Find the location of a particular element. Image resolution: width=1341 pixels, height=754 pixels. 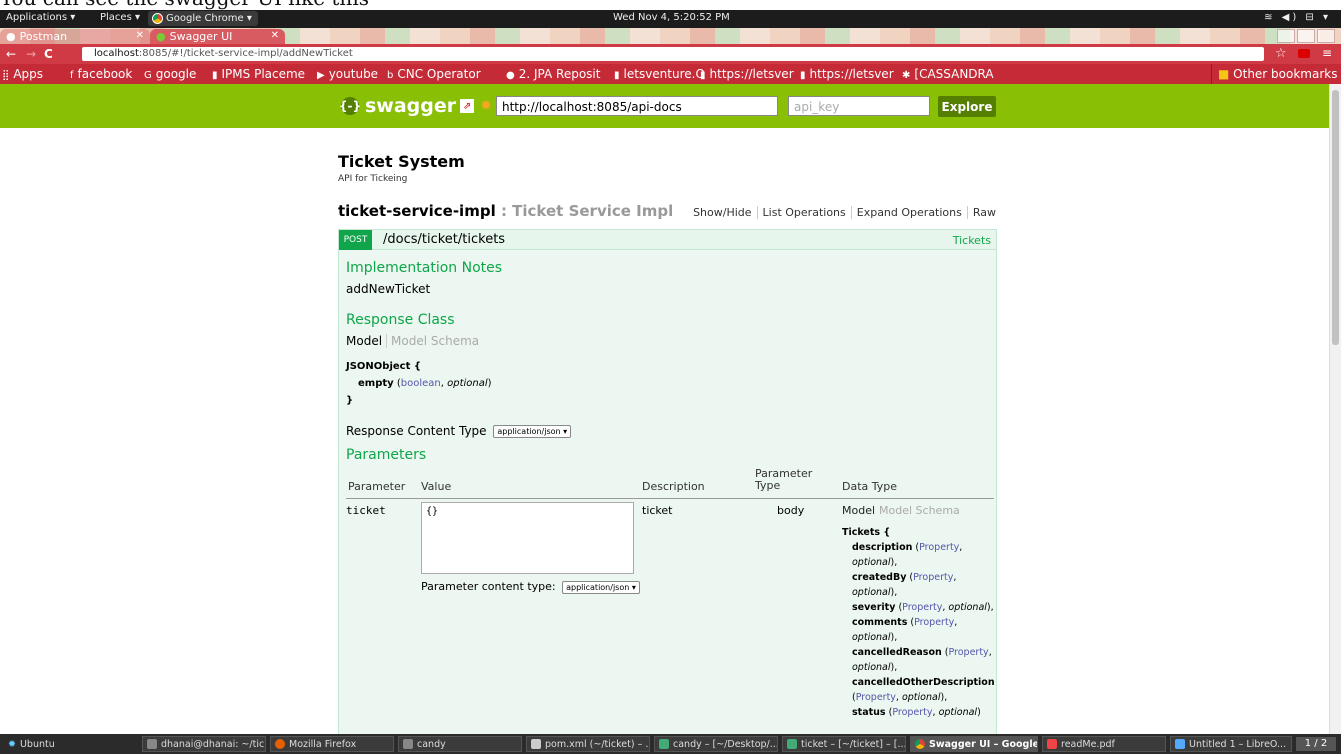

param-value-textarea: {} is located at coordinates (527, 538).